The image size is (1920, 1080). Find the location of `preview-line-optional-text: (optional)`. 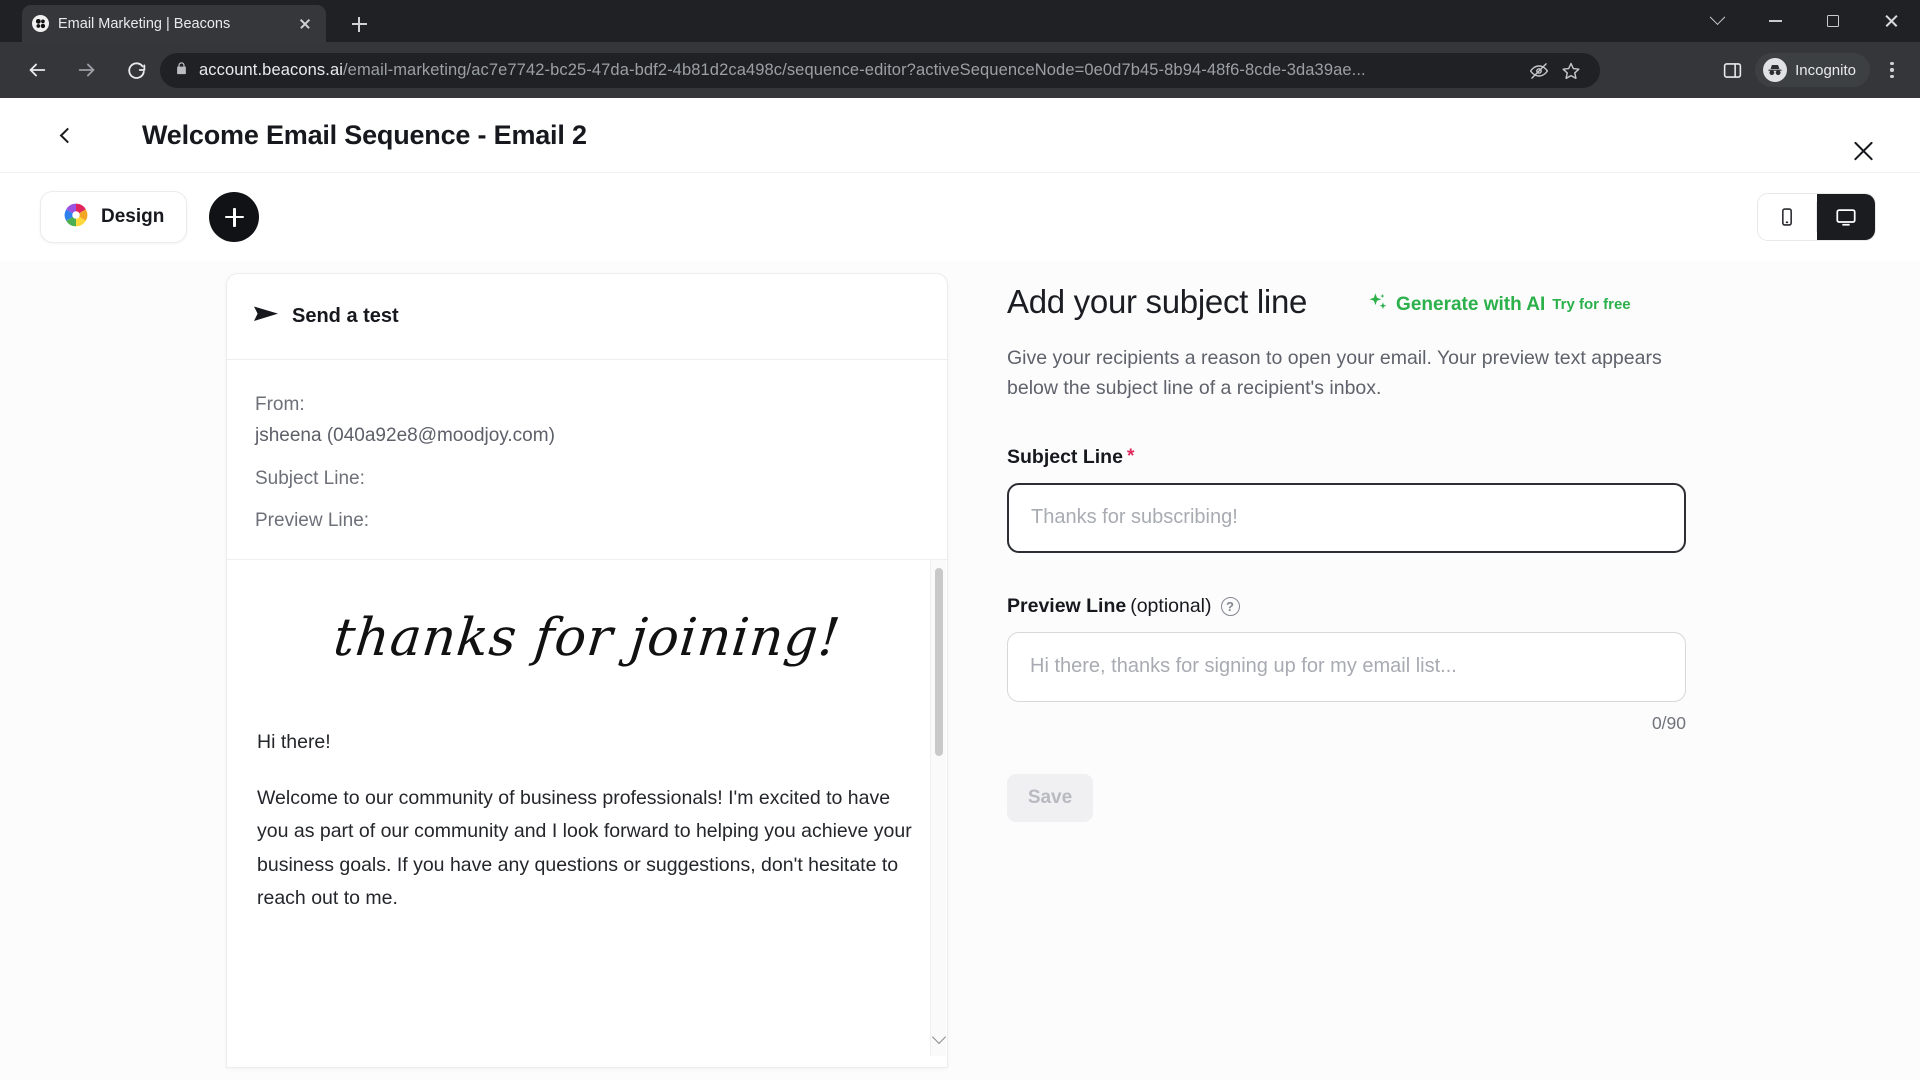

preview-line-optional-text: (optional) is located at coordinates (1171, 605).